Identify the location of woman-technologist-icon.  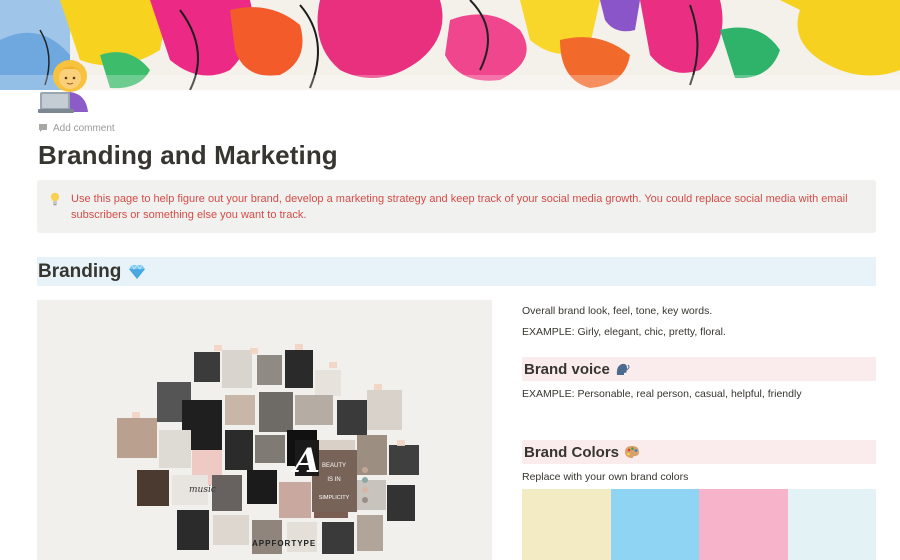
(66, 86).